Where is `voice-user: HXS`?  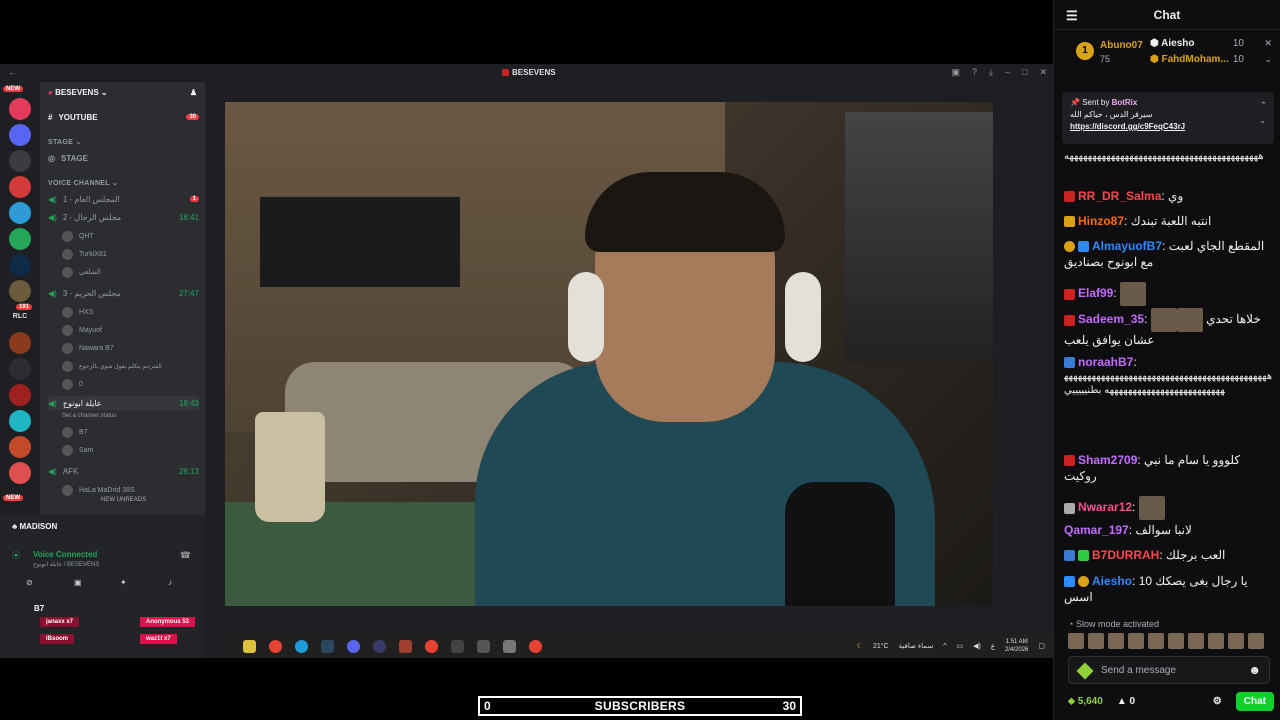
voice-user: HXS is located at coordinates (129, 312).